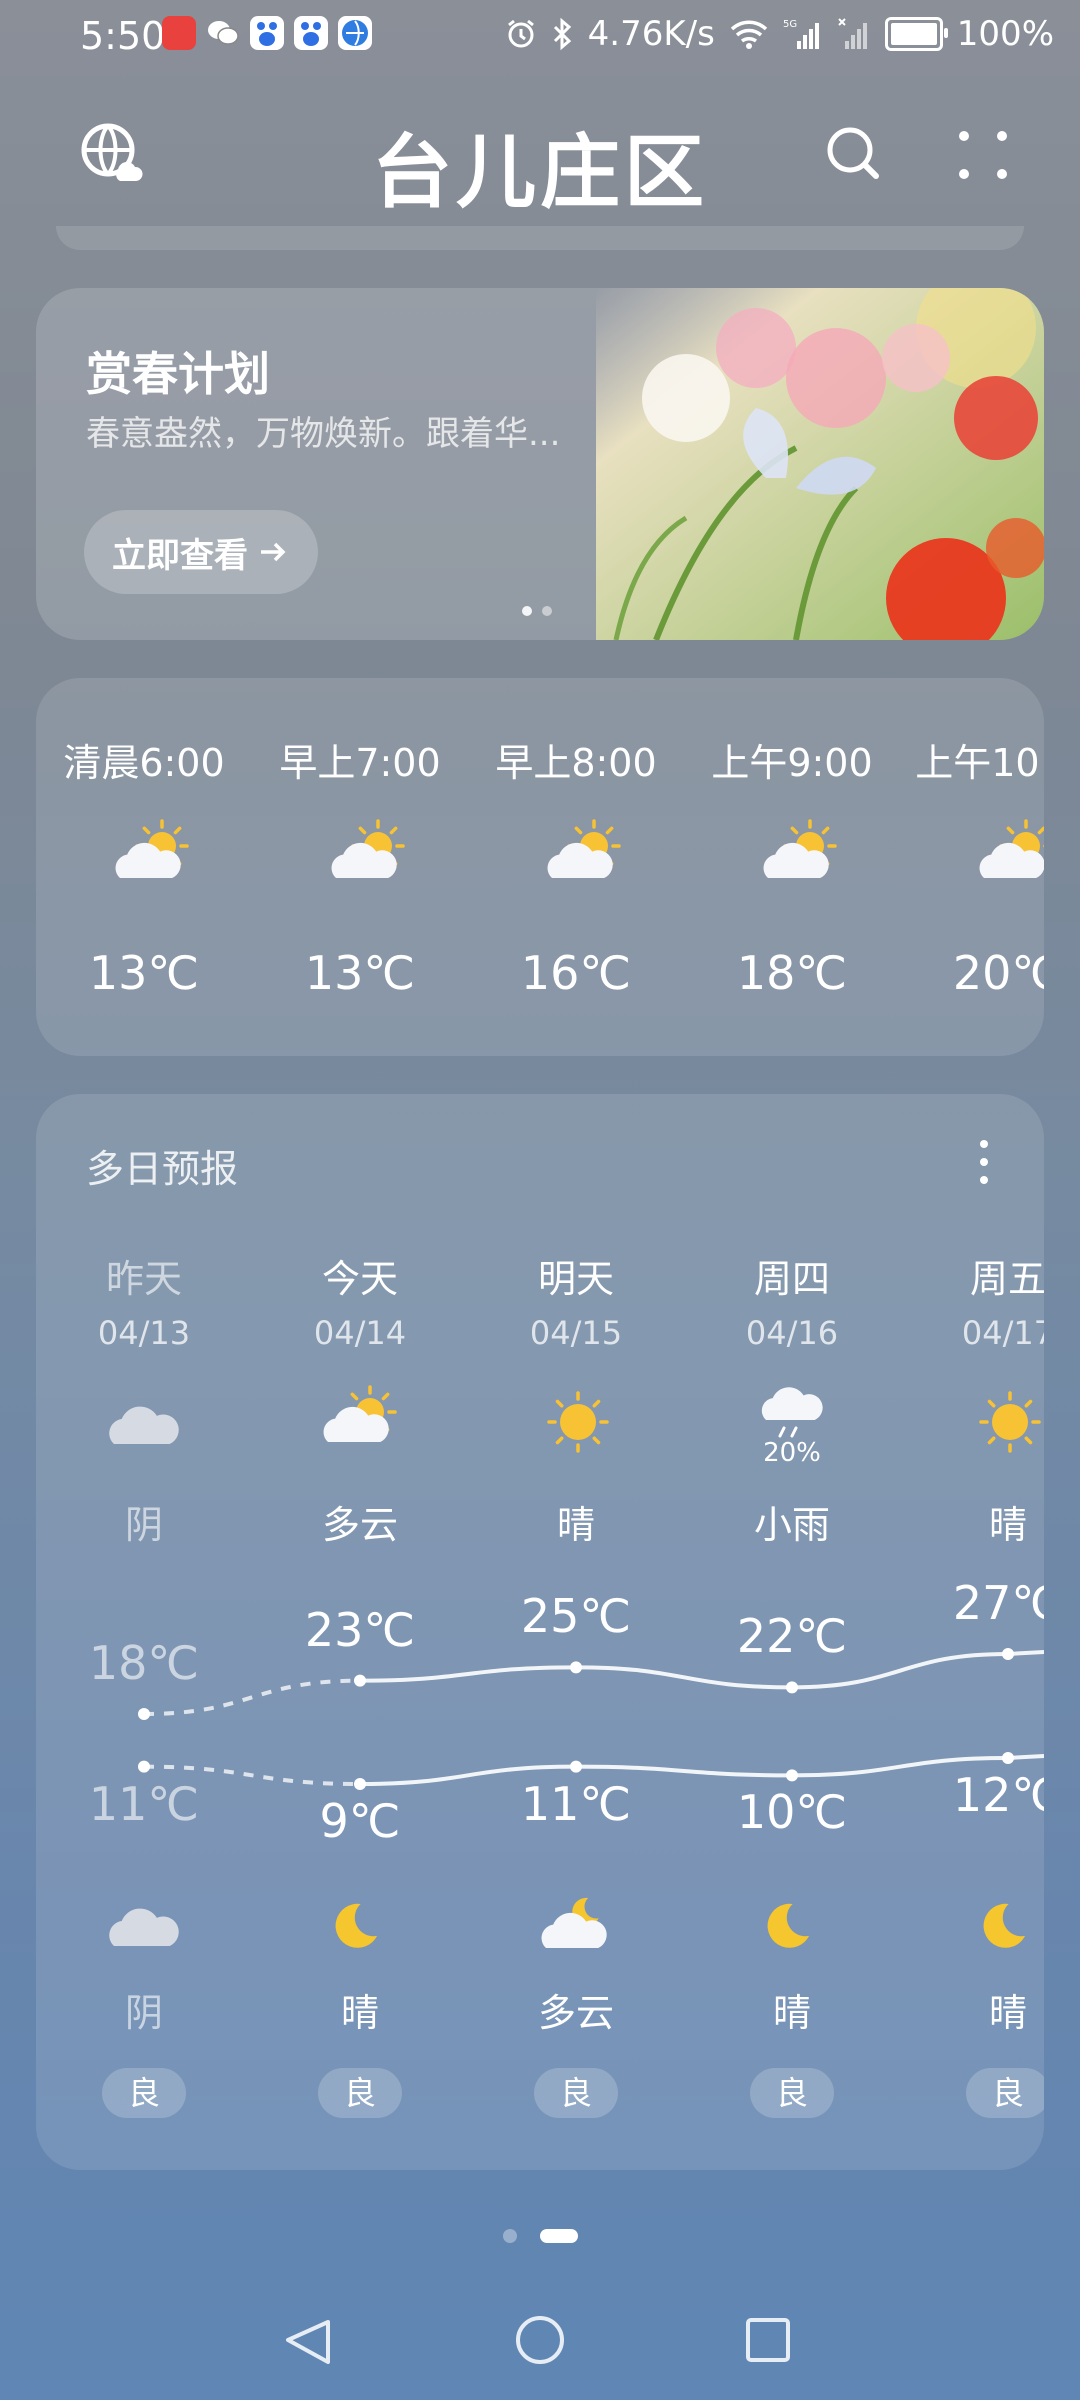 The width and height of the screenshot is (1080, 2400). I want to click on day-column: 今天 04/14 多云 23℃ 9℃ 晴良, so click(360, 1632).